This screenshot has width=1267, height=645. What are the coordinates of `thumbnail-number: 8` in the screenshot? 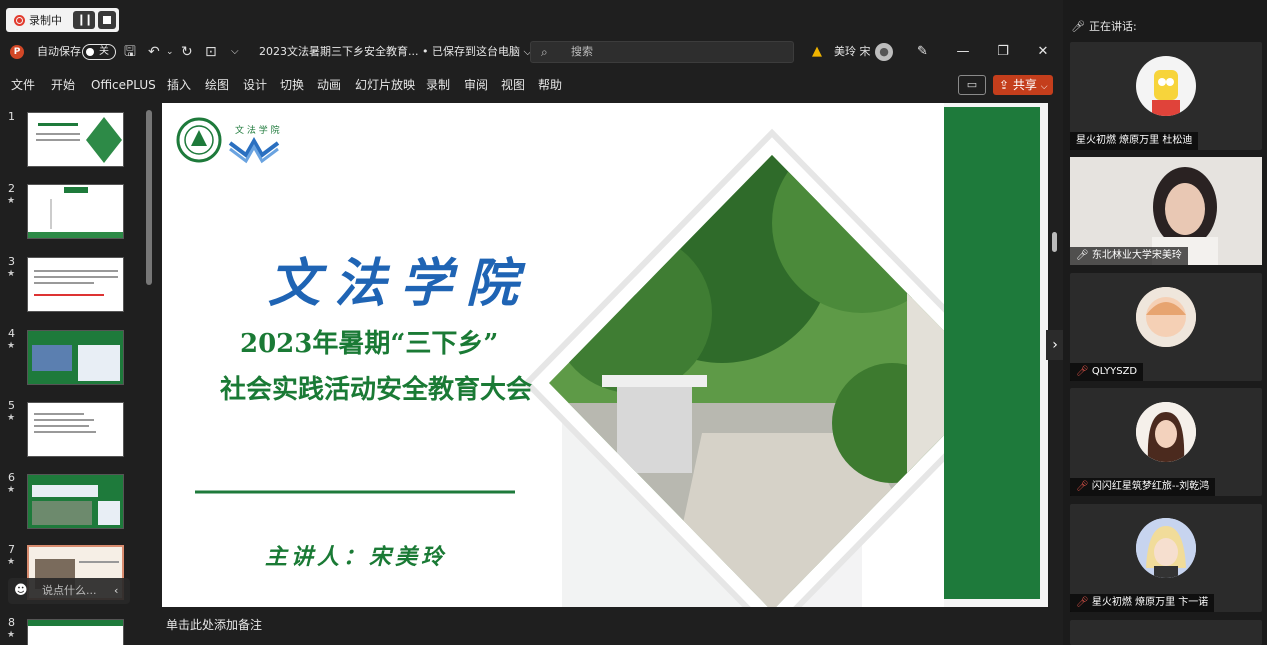 It's located at (11, 622).